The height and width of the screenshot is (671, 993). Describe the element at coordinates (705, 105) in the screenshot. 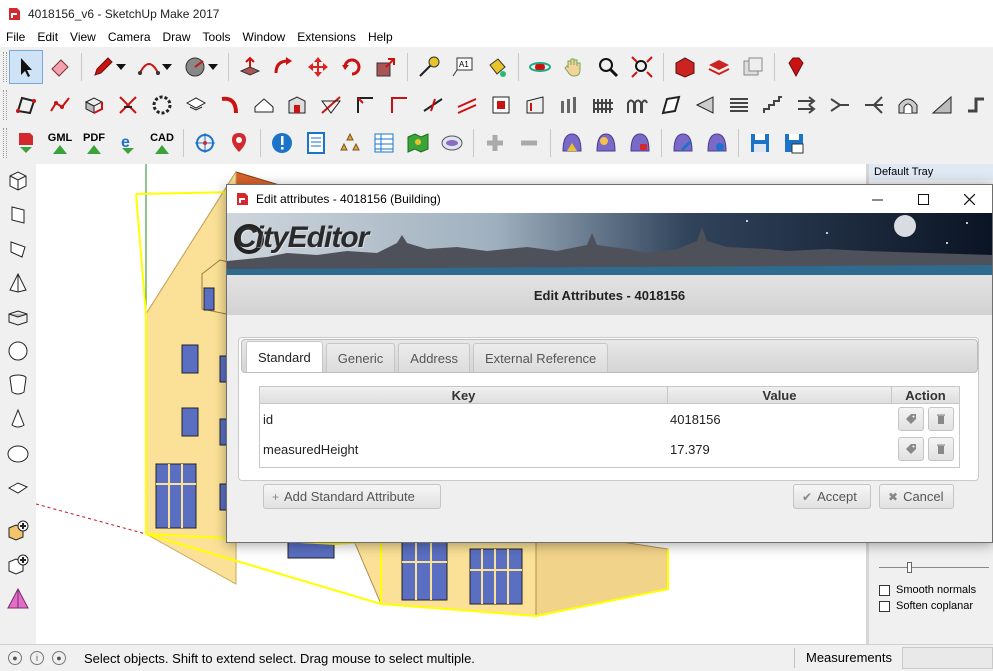

I see `ce-tool-21-button` at that location.